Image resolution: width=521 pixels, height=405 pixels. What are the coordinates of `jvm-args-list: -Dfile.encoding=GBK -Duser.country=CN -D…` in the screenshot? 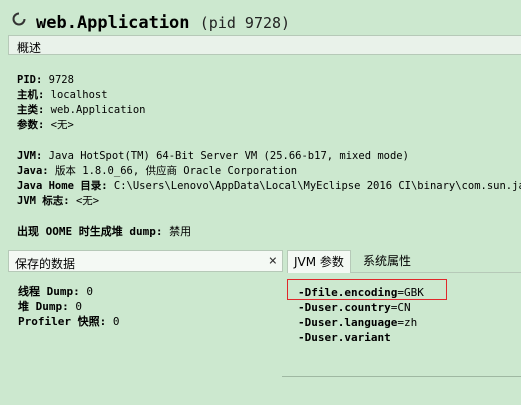 It's located at (361, 315).